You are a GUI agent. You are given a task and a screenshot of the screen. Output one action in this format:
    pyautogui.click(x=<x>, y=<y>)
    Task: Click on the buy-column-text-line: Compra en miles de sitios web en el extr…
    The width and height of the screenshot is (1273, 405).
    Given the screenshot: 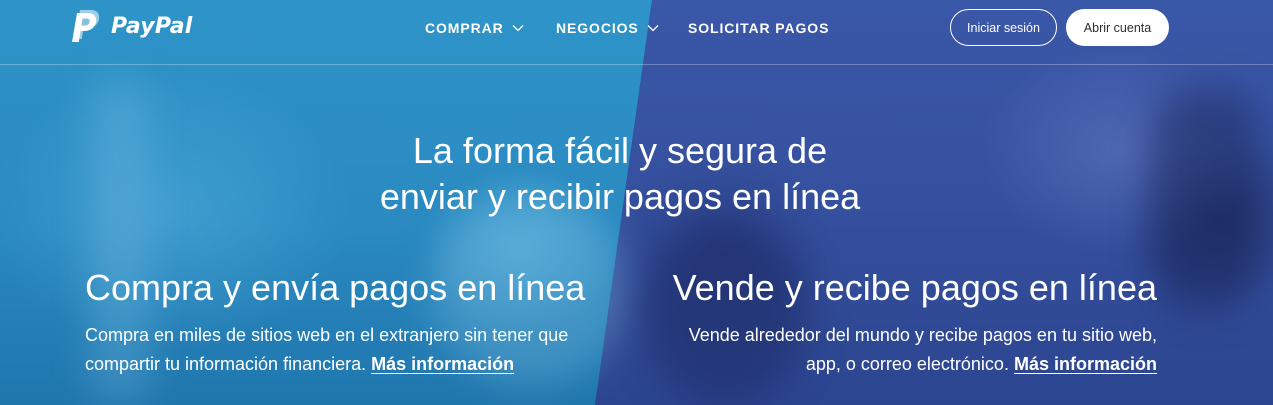 What is the action you would take?
    pyautogui.click(x=327, y=335)
    